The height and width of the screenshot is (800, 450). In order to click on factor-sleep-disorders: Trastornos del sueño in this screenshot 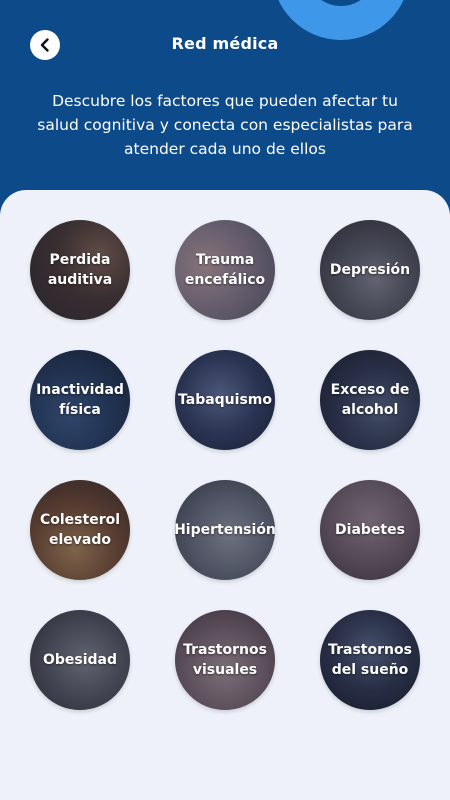, I will do `click(370, 660)`.